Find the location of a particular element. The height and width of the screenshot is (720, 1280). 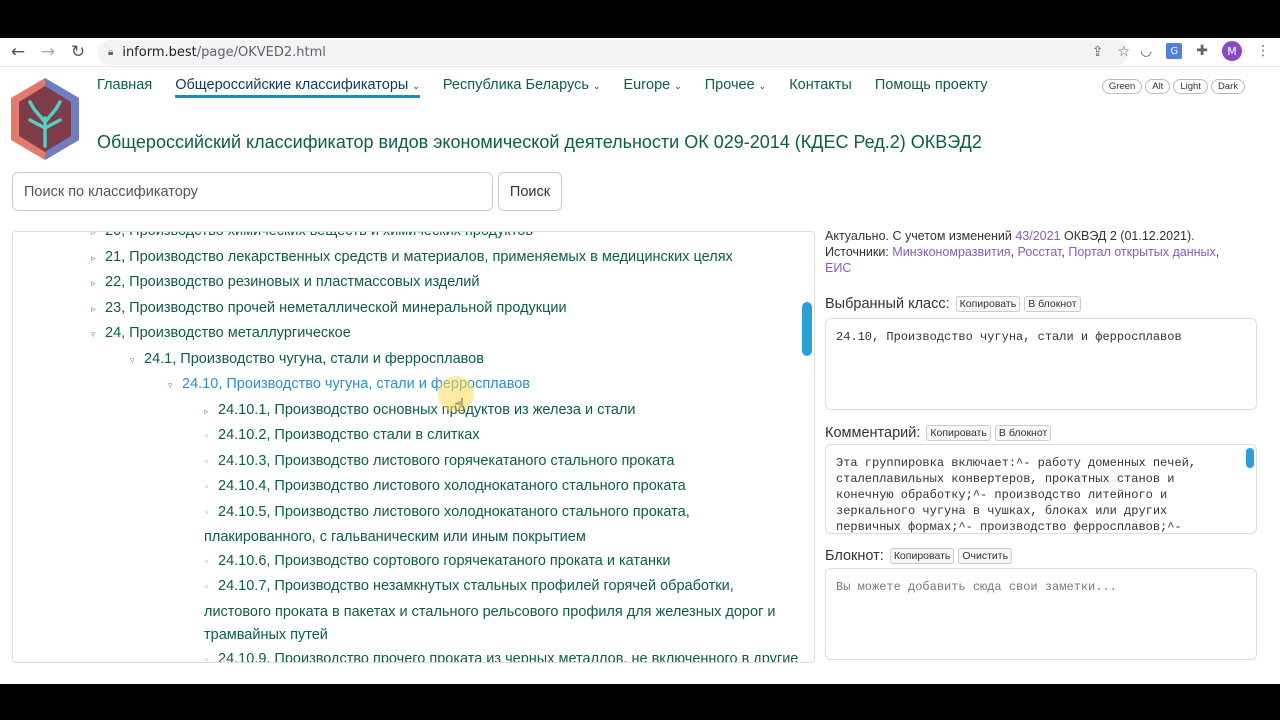

browser-menu-icon: ⋮ is located at coordinates (1263, 51).